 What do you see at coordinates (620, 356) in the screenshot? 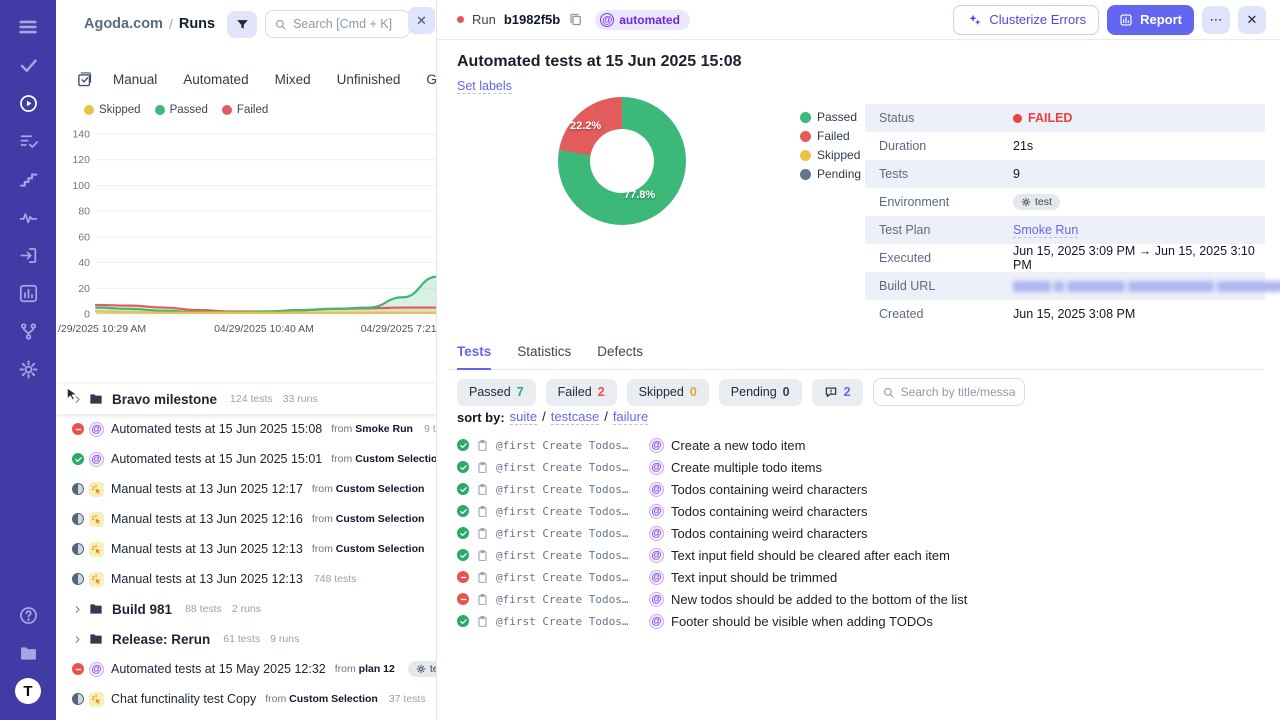
I see `tab-defects: Defects` at bounding box center [620, 356].